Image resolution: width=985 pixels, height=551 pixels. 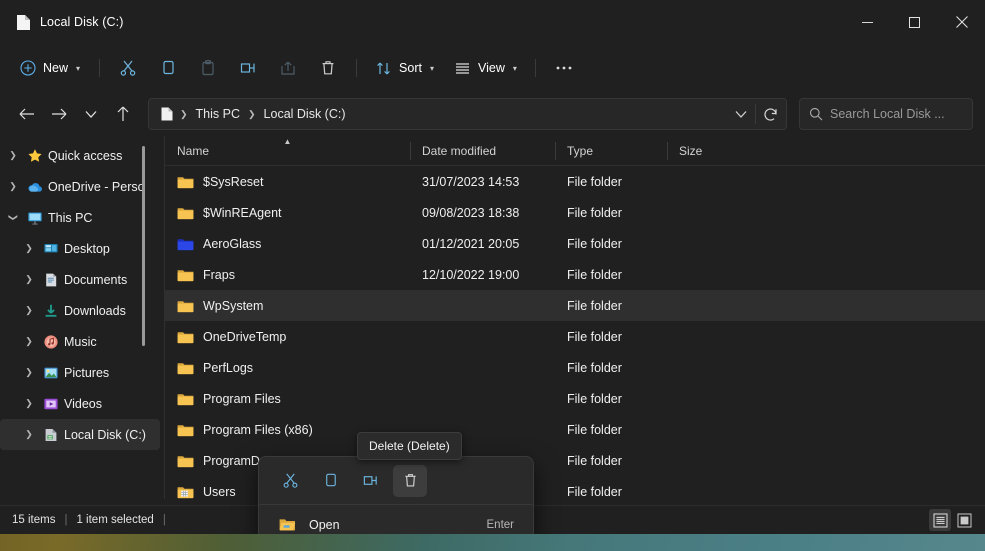 I want to click on file-name-label: Program Files, so click(x=242, y=398).